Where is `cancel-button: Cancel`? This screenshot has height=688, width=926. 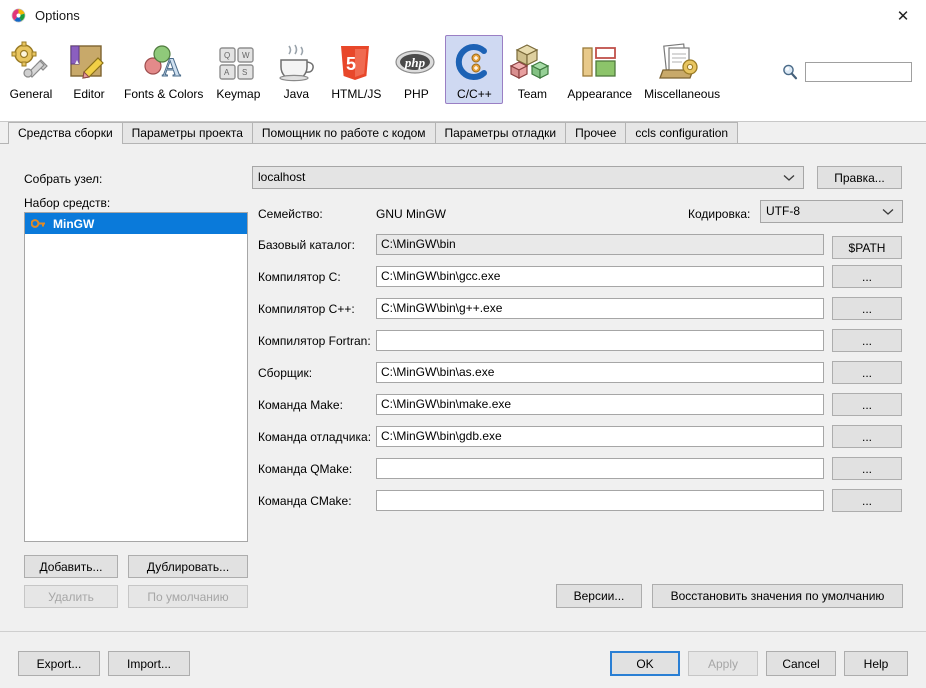 cancel-button: Cancel is located at coordinates (801, 663).